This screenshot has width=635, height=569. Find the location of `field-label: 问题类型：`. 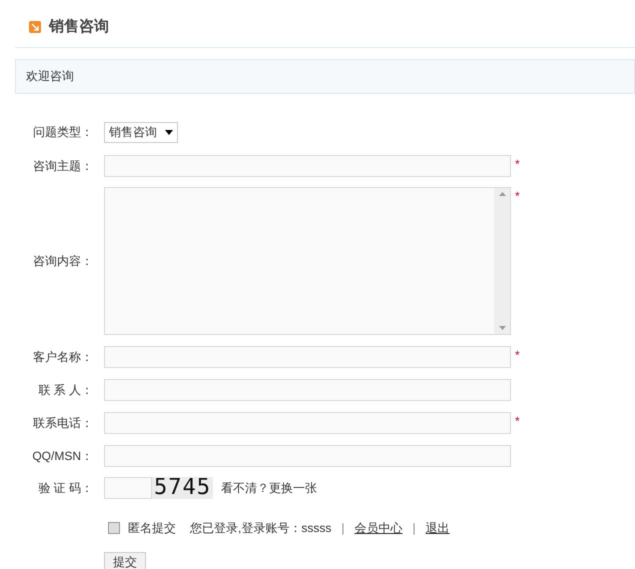

field-label: 问题类型： is located at coordinates (63, 132).